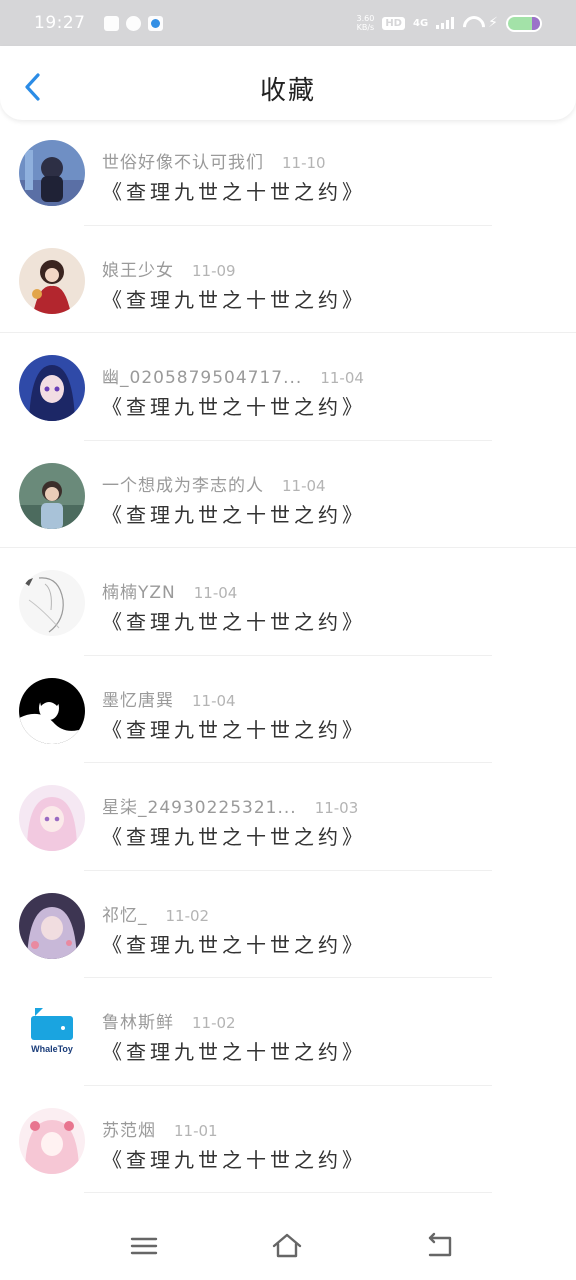  I want to click on favorite-meta: 世俗好像不认可我们 11-10, so click(214, 160).